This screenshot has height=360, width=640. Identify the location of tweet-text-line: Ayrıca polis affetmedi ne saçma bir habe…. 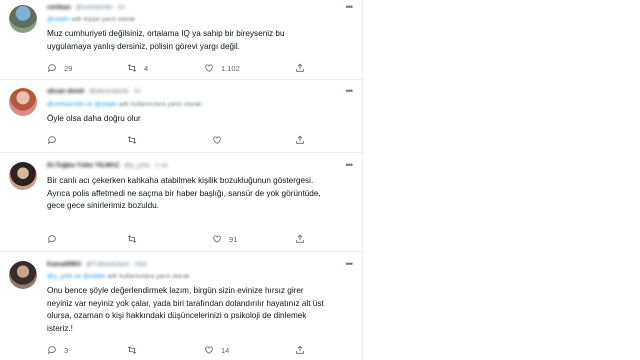
(184, 193).